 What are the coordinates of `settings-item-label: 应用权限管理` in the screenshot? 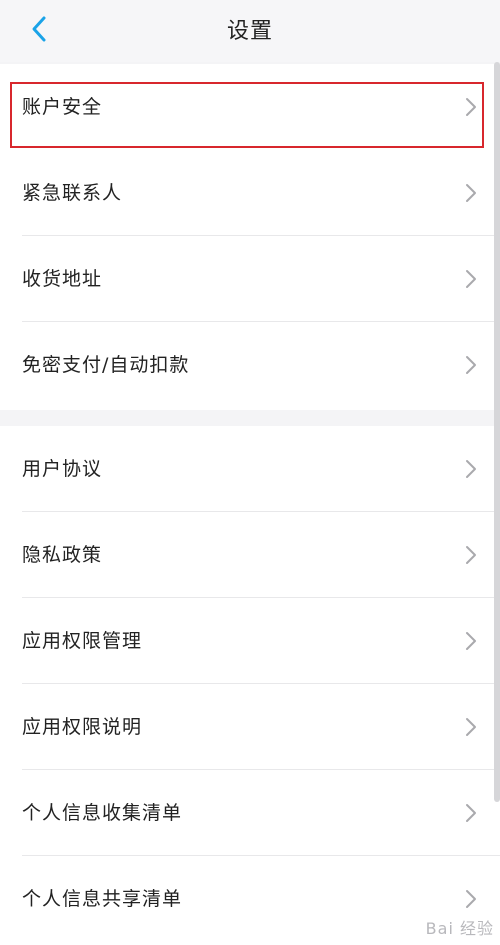 It's located at (82, 641).